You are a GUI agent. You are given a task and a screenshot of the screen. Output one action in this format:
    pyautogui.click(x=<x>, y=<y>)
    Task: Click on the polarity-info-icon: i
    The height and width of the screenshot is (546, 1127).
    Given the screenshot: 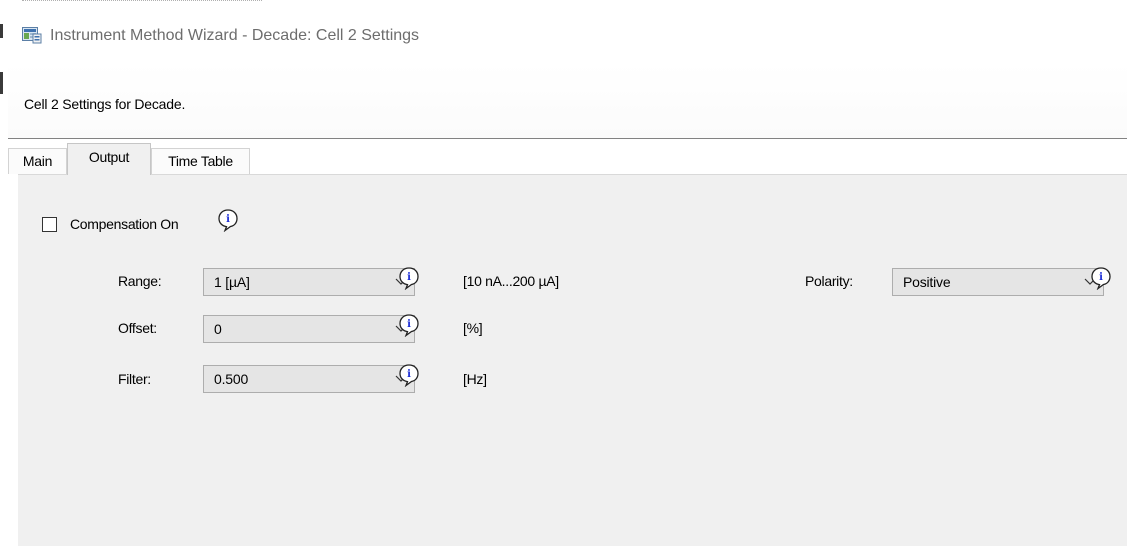 What is the action you would take?
    pyautogui.click(x=1101, y=278)
    